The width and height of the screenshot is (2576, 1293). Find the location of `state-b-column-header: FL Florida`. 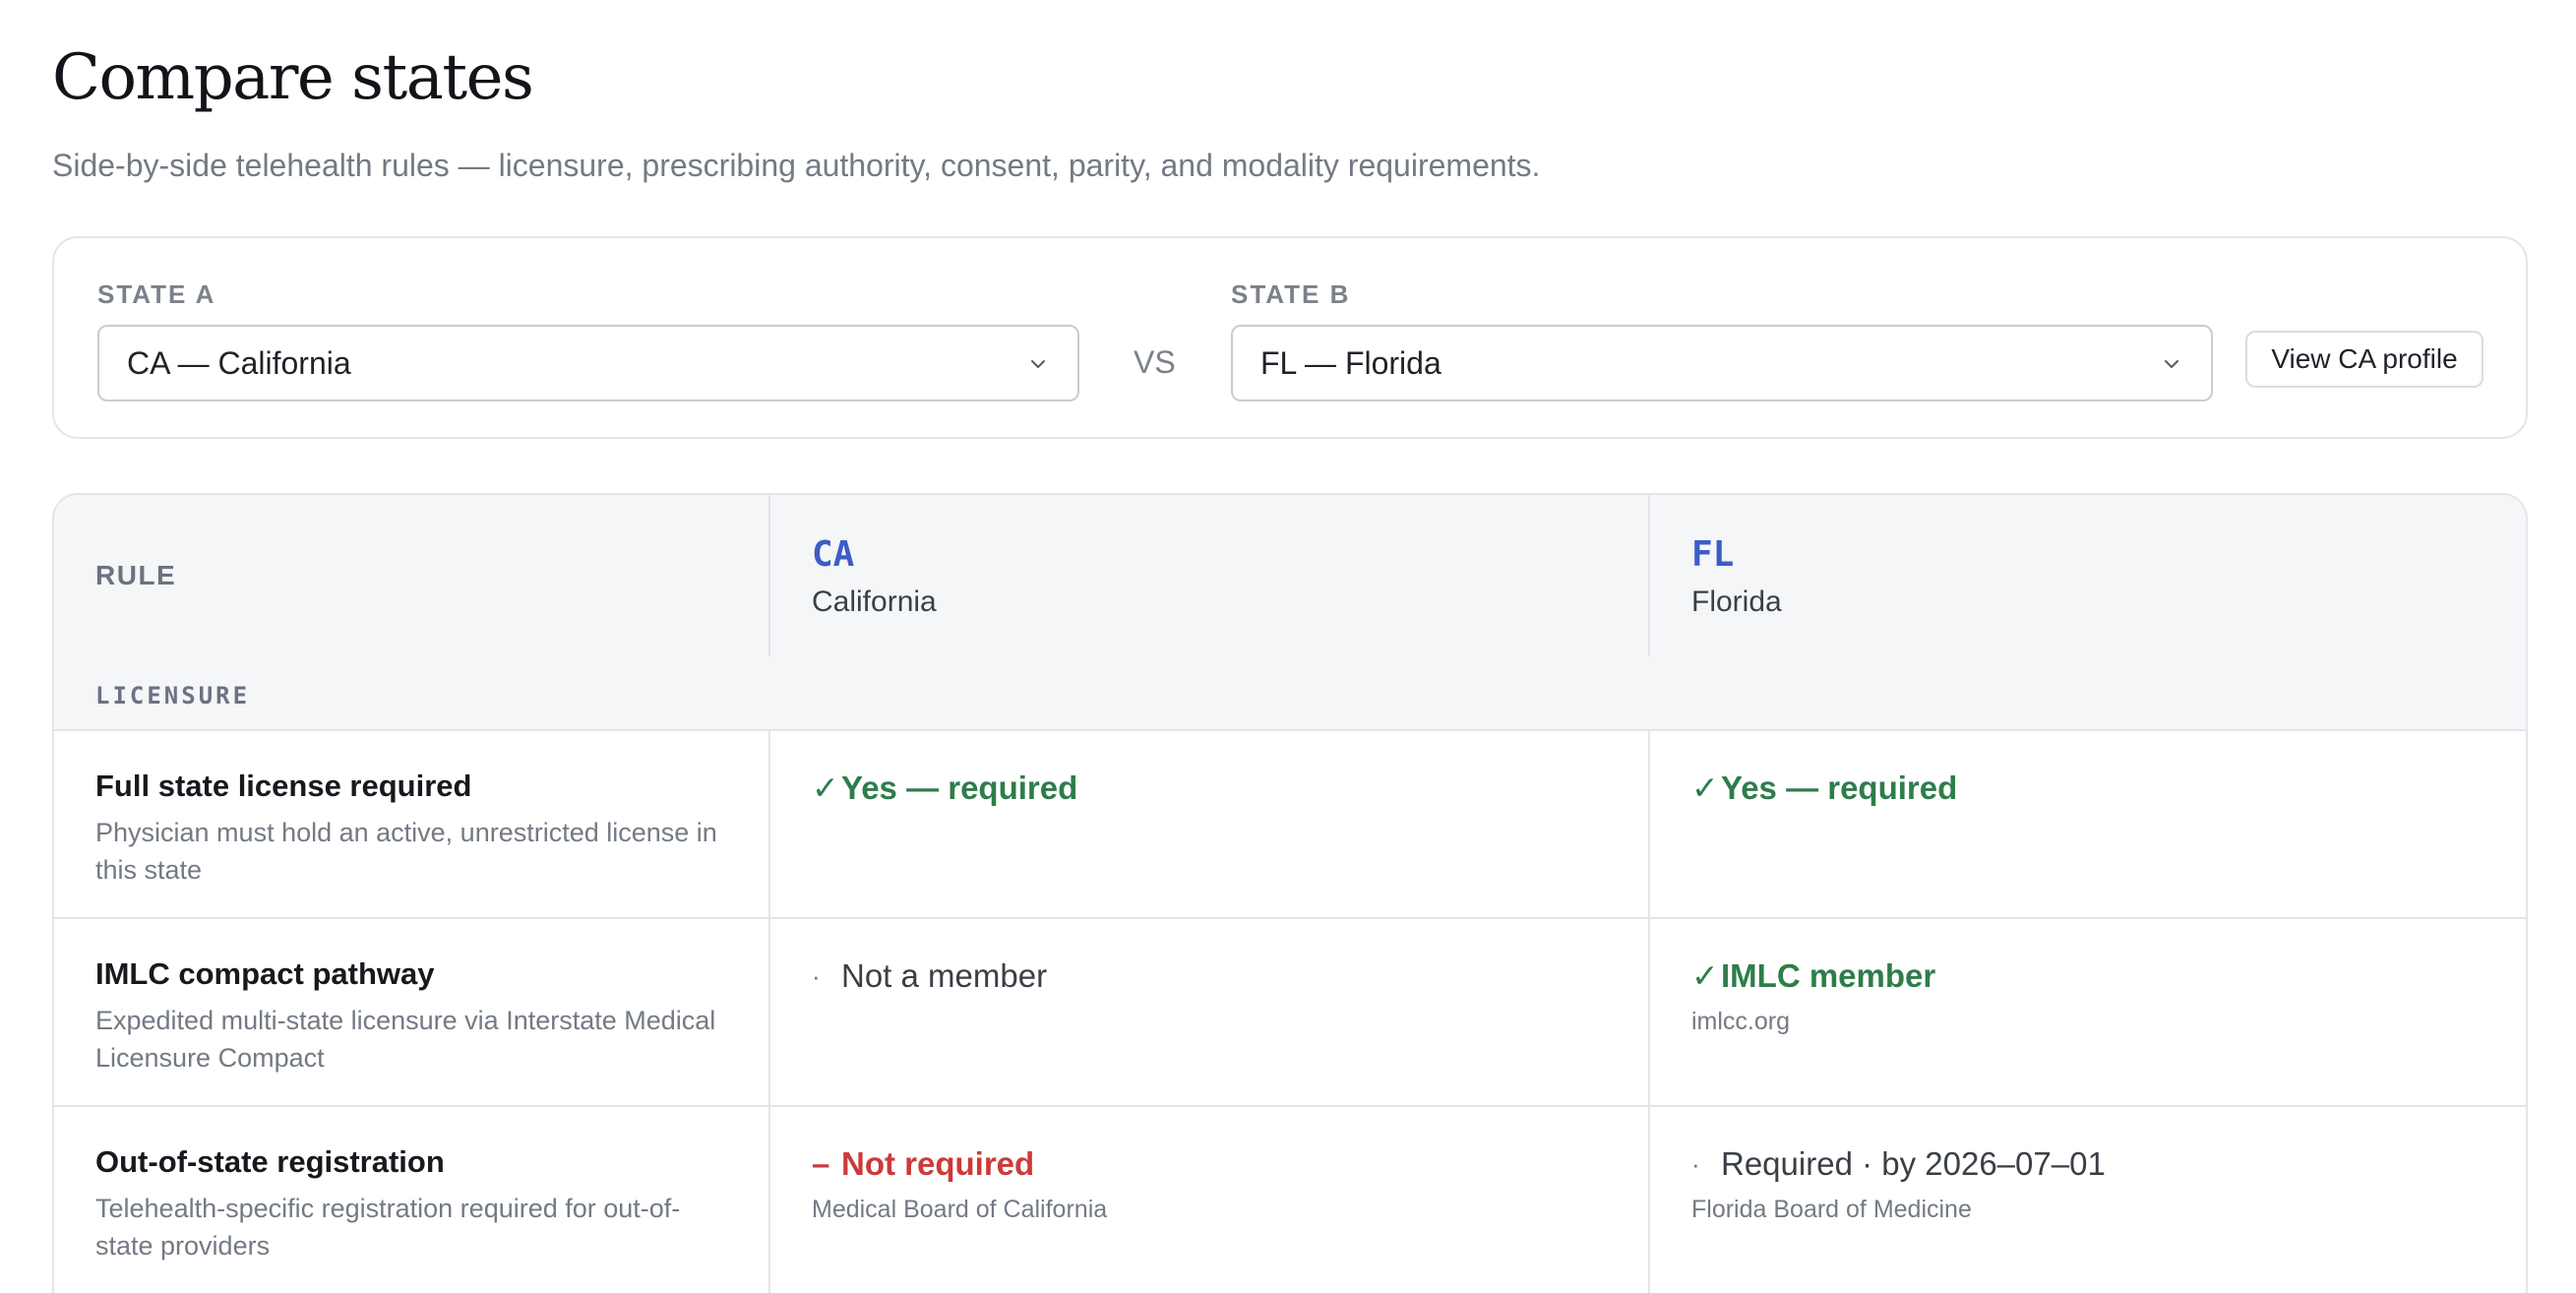

state-b-column-header: FL Florida is located at coordinates (2087, 575).